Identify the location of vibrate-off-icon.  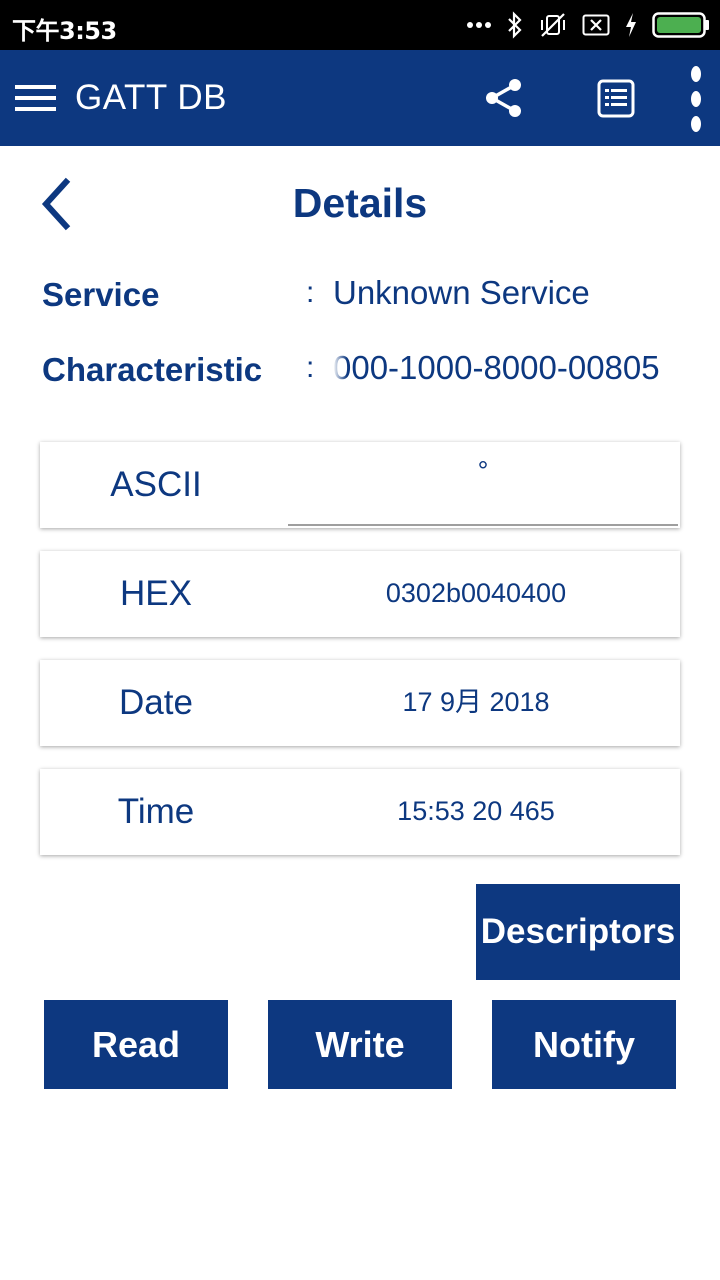
(553, 25).